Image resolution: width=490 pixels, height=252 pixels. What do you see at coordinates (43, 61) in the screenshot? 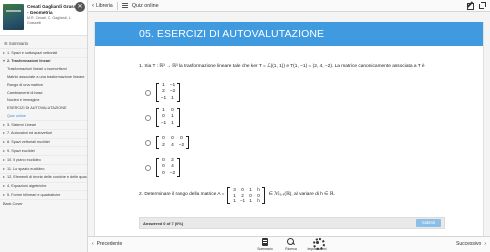
I see `toc-item: ▾ 2. Trasformazioni lineari` at bounding box center [43, 61].